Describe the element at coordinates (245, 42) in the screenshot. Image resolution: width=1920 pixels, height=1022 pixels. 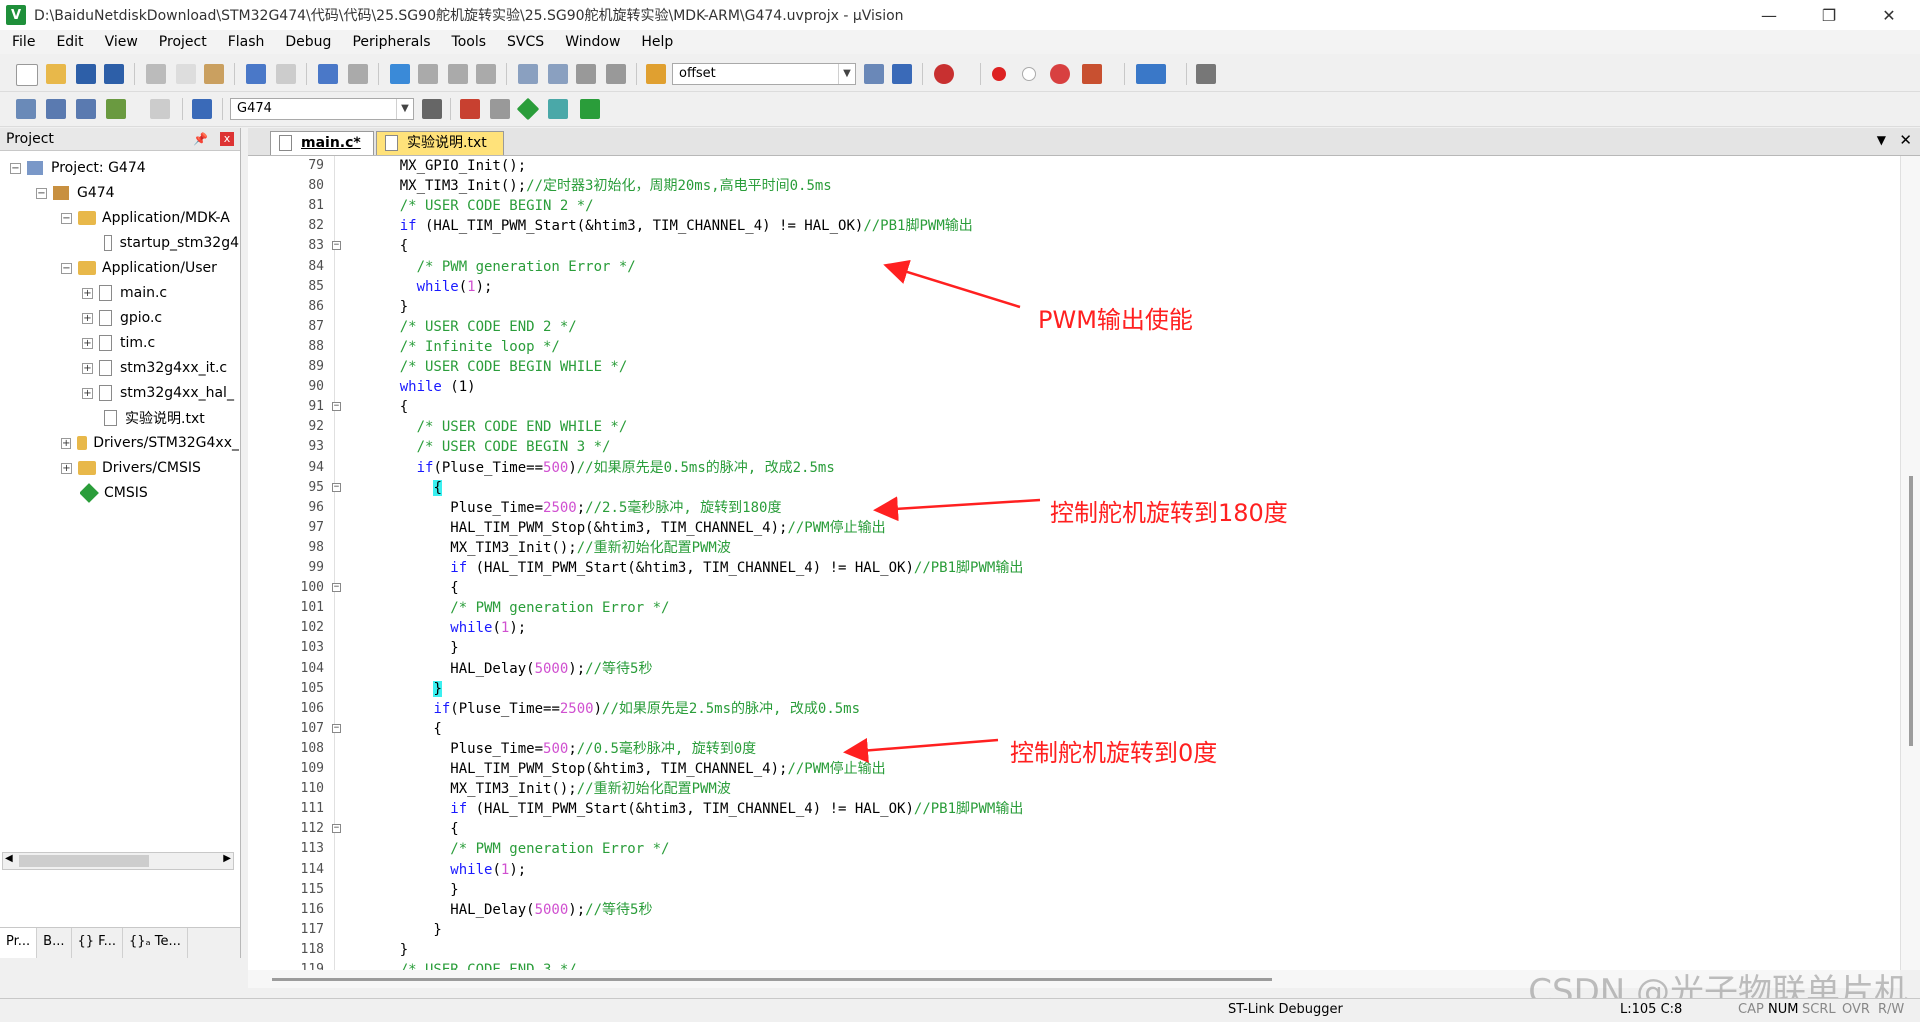
I see `menu-flash: Flash` at that location.